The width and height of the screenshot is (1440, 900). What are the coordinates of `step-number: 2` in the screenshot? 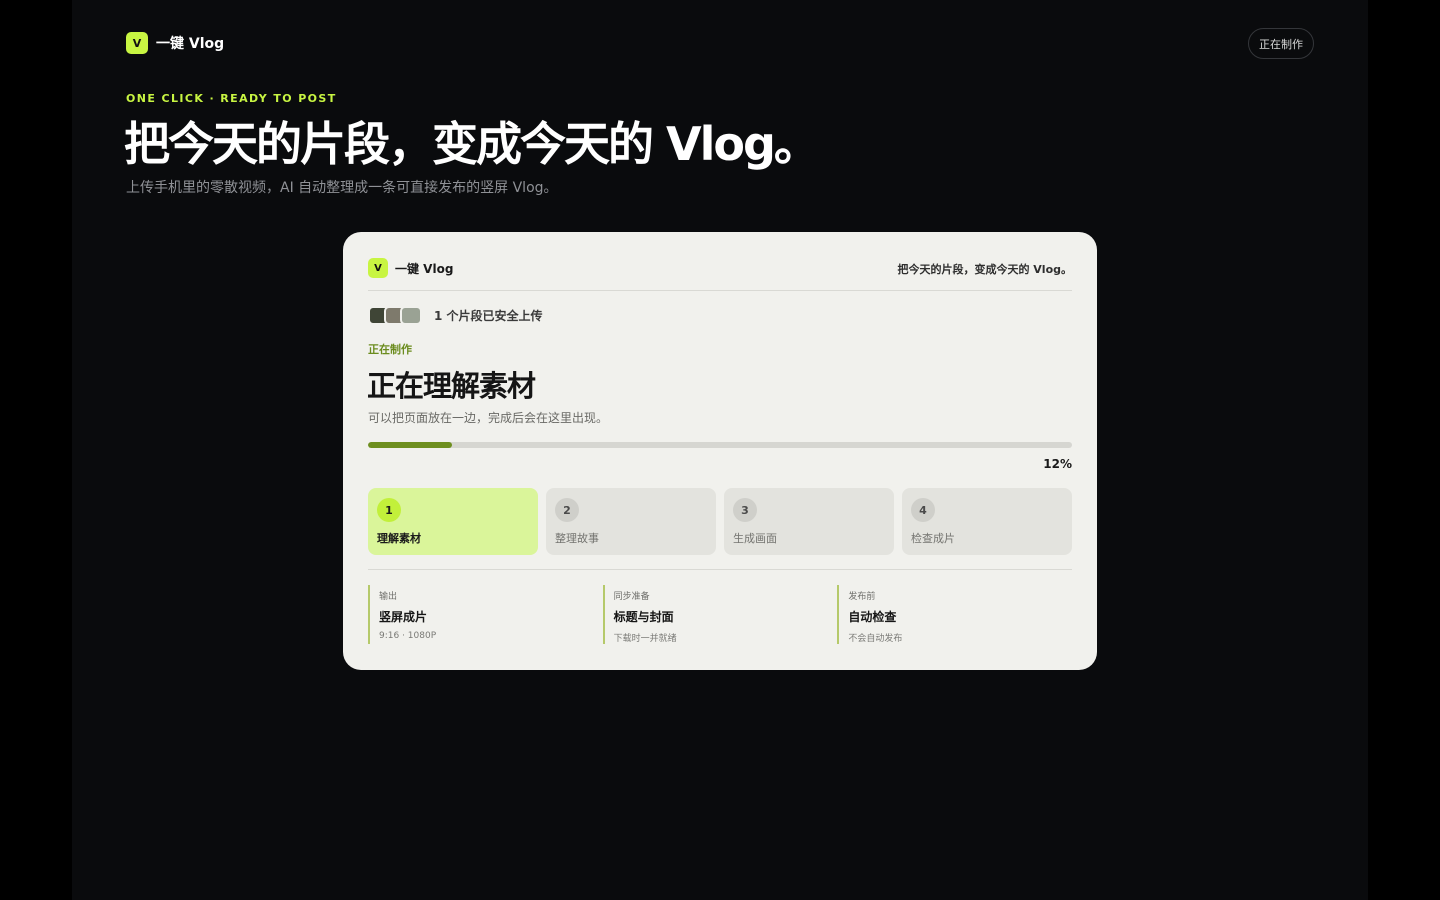 It's located at (567, 510).